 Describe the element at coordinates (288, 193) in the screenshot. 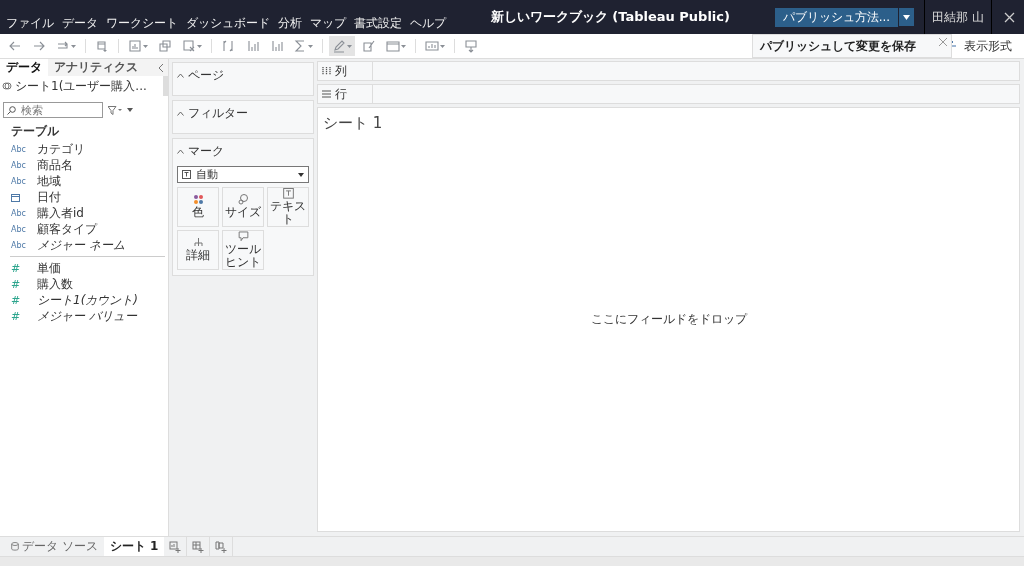

I see `text-icon` at that location.